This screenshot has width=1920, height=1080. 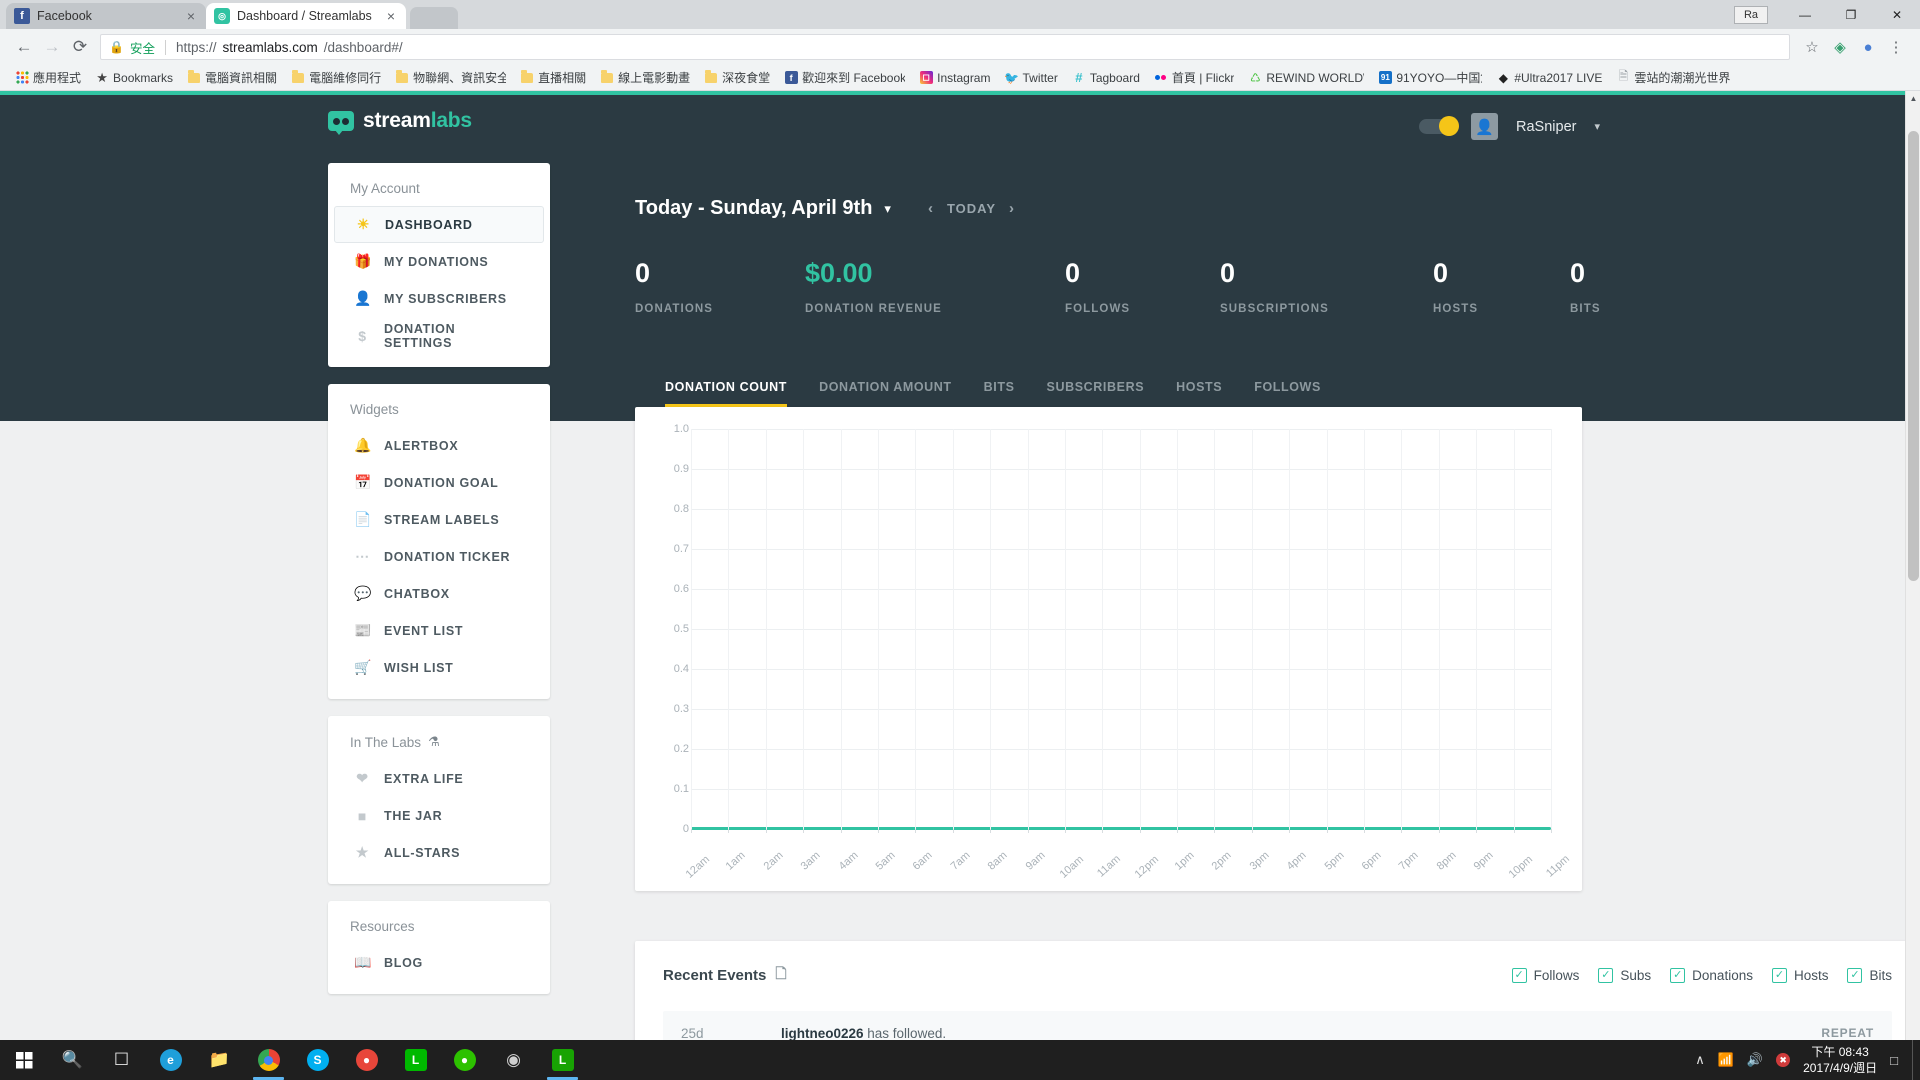 I want to click on tab-donation-count: DONATION COUNT, so click(x=734, y=393).